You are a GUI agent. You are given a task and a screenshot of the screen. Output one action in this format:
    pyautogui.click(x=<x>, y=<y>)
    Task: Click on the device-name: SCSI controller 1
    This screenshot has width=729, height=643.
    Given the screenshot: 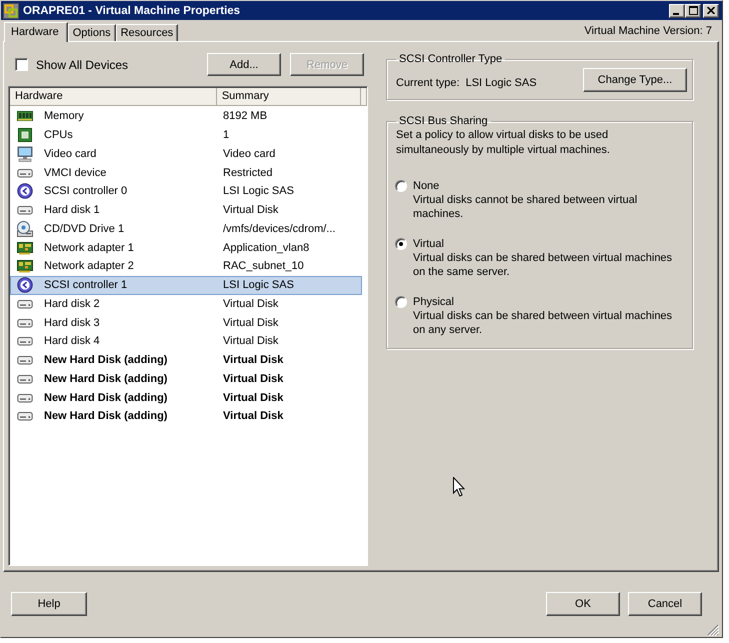 What is the action you would take?
    pyautogui.click(x=86, y=285)
    